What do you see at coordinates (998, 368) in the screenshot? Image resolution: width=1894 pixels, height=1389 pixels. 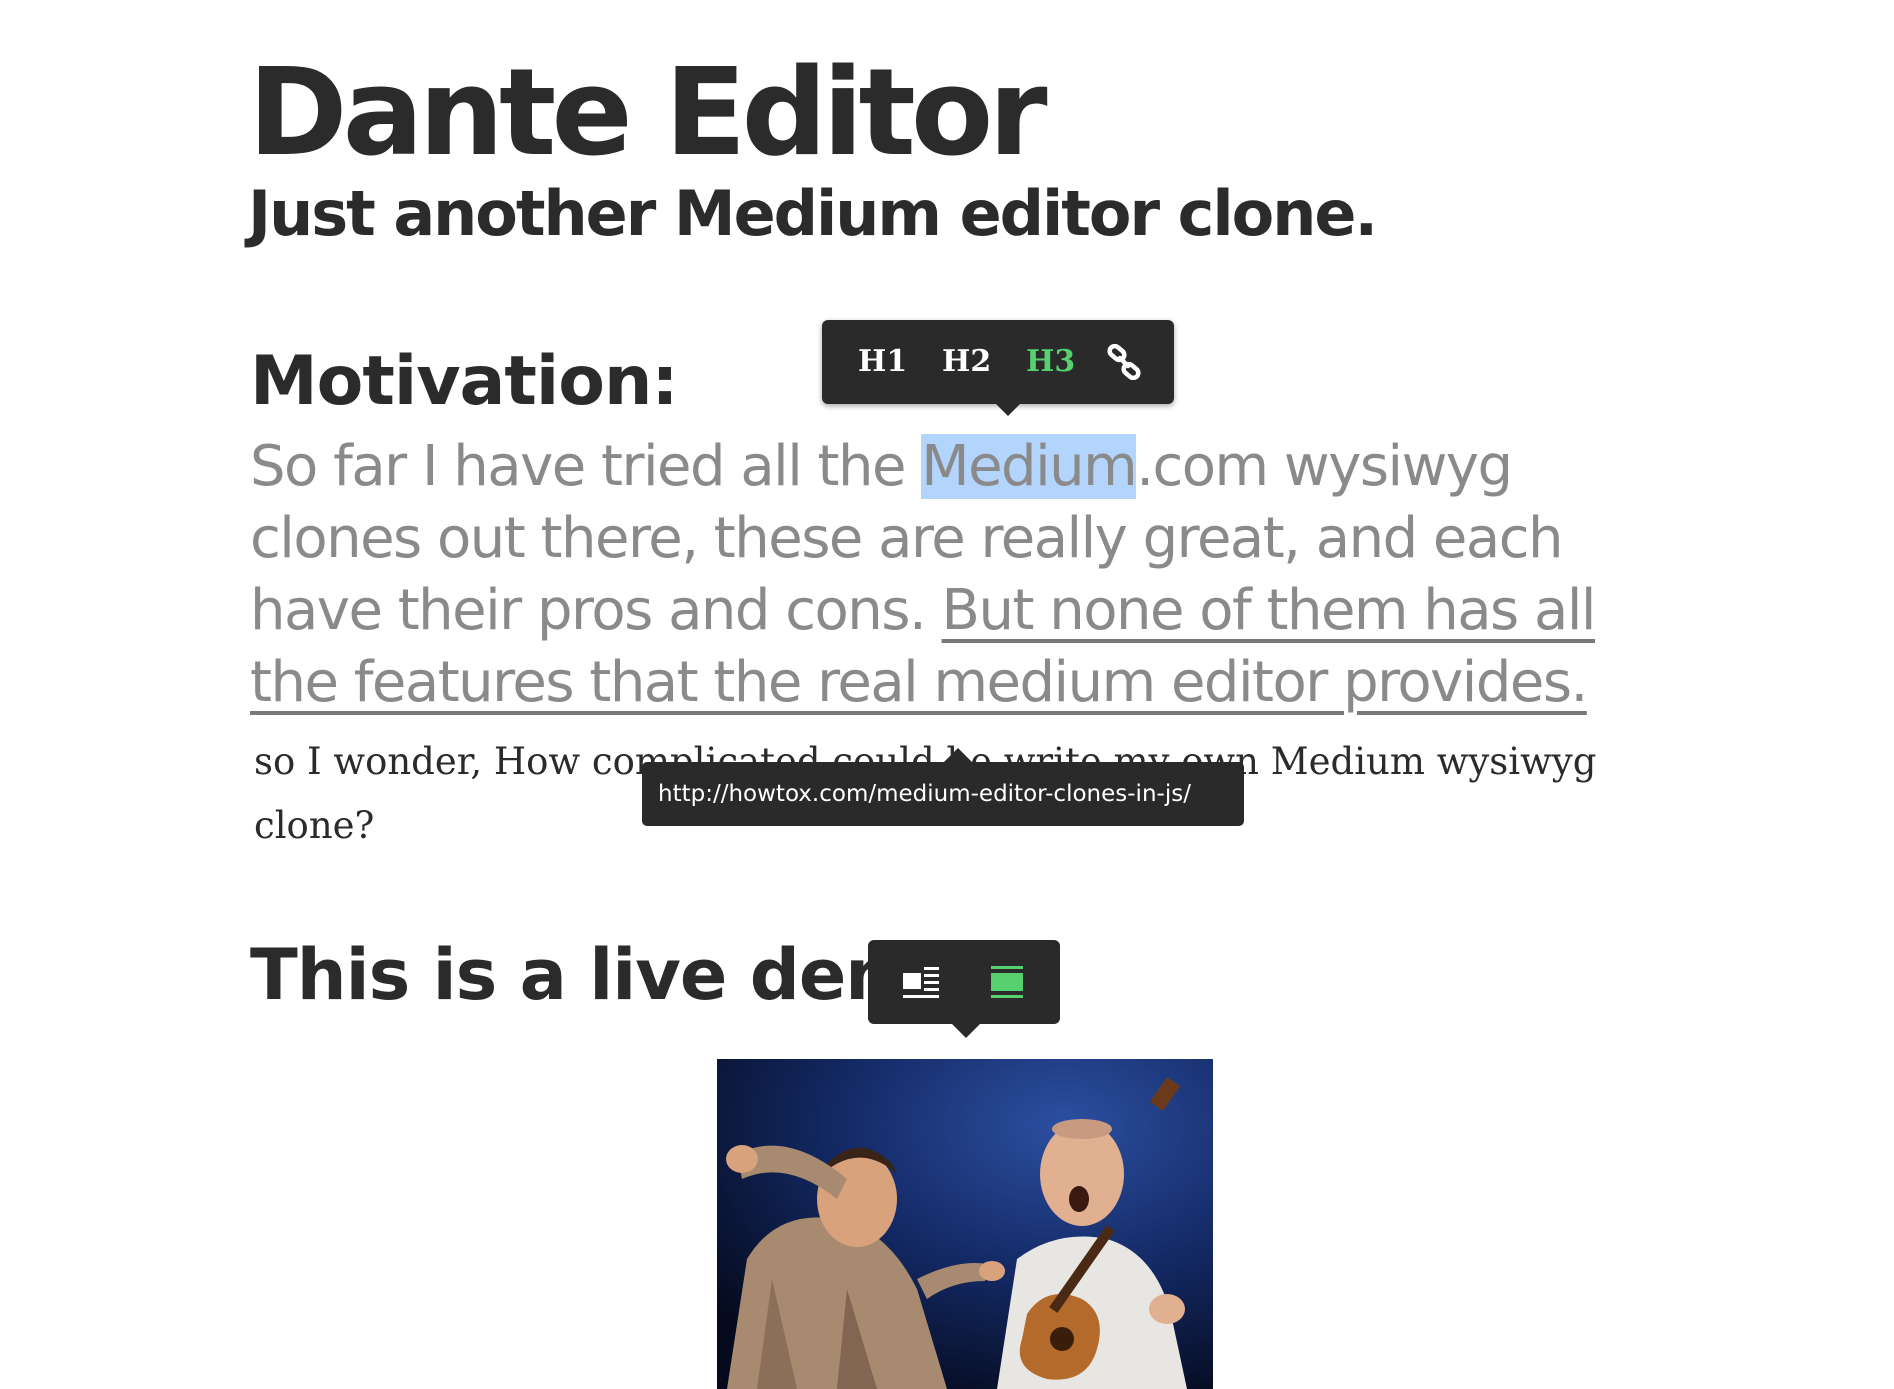 I see `format-toolbar: H1 H2 H3` at bounding box center [998, 368].